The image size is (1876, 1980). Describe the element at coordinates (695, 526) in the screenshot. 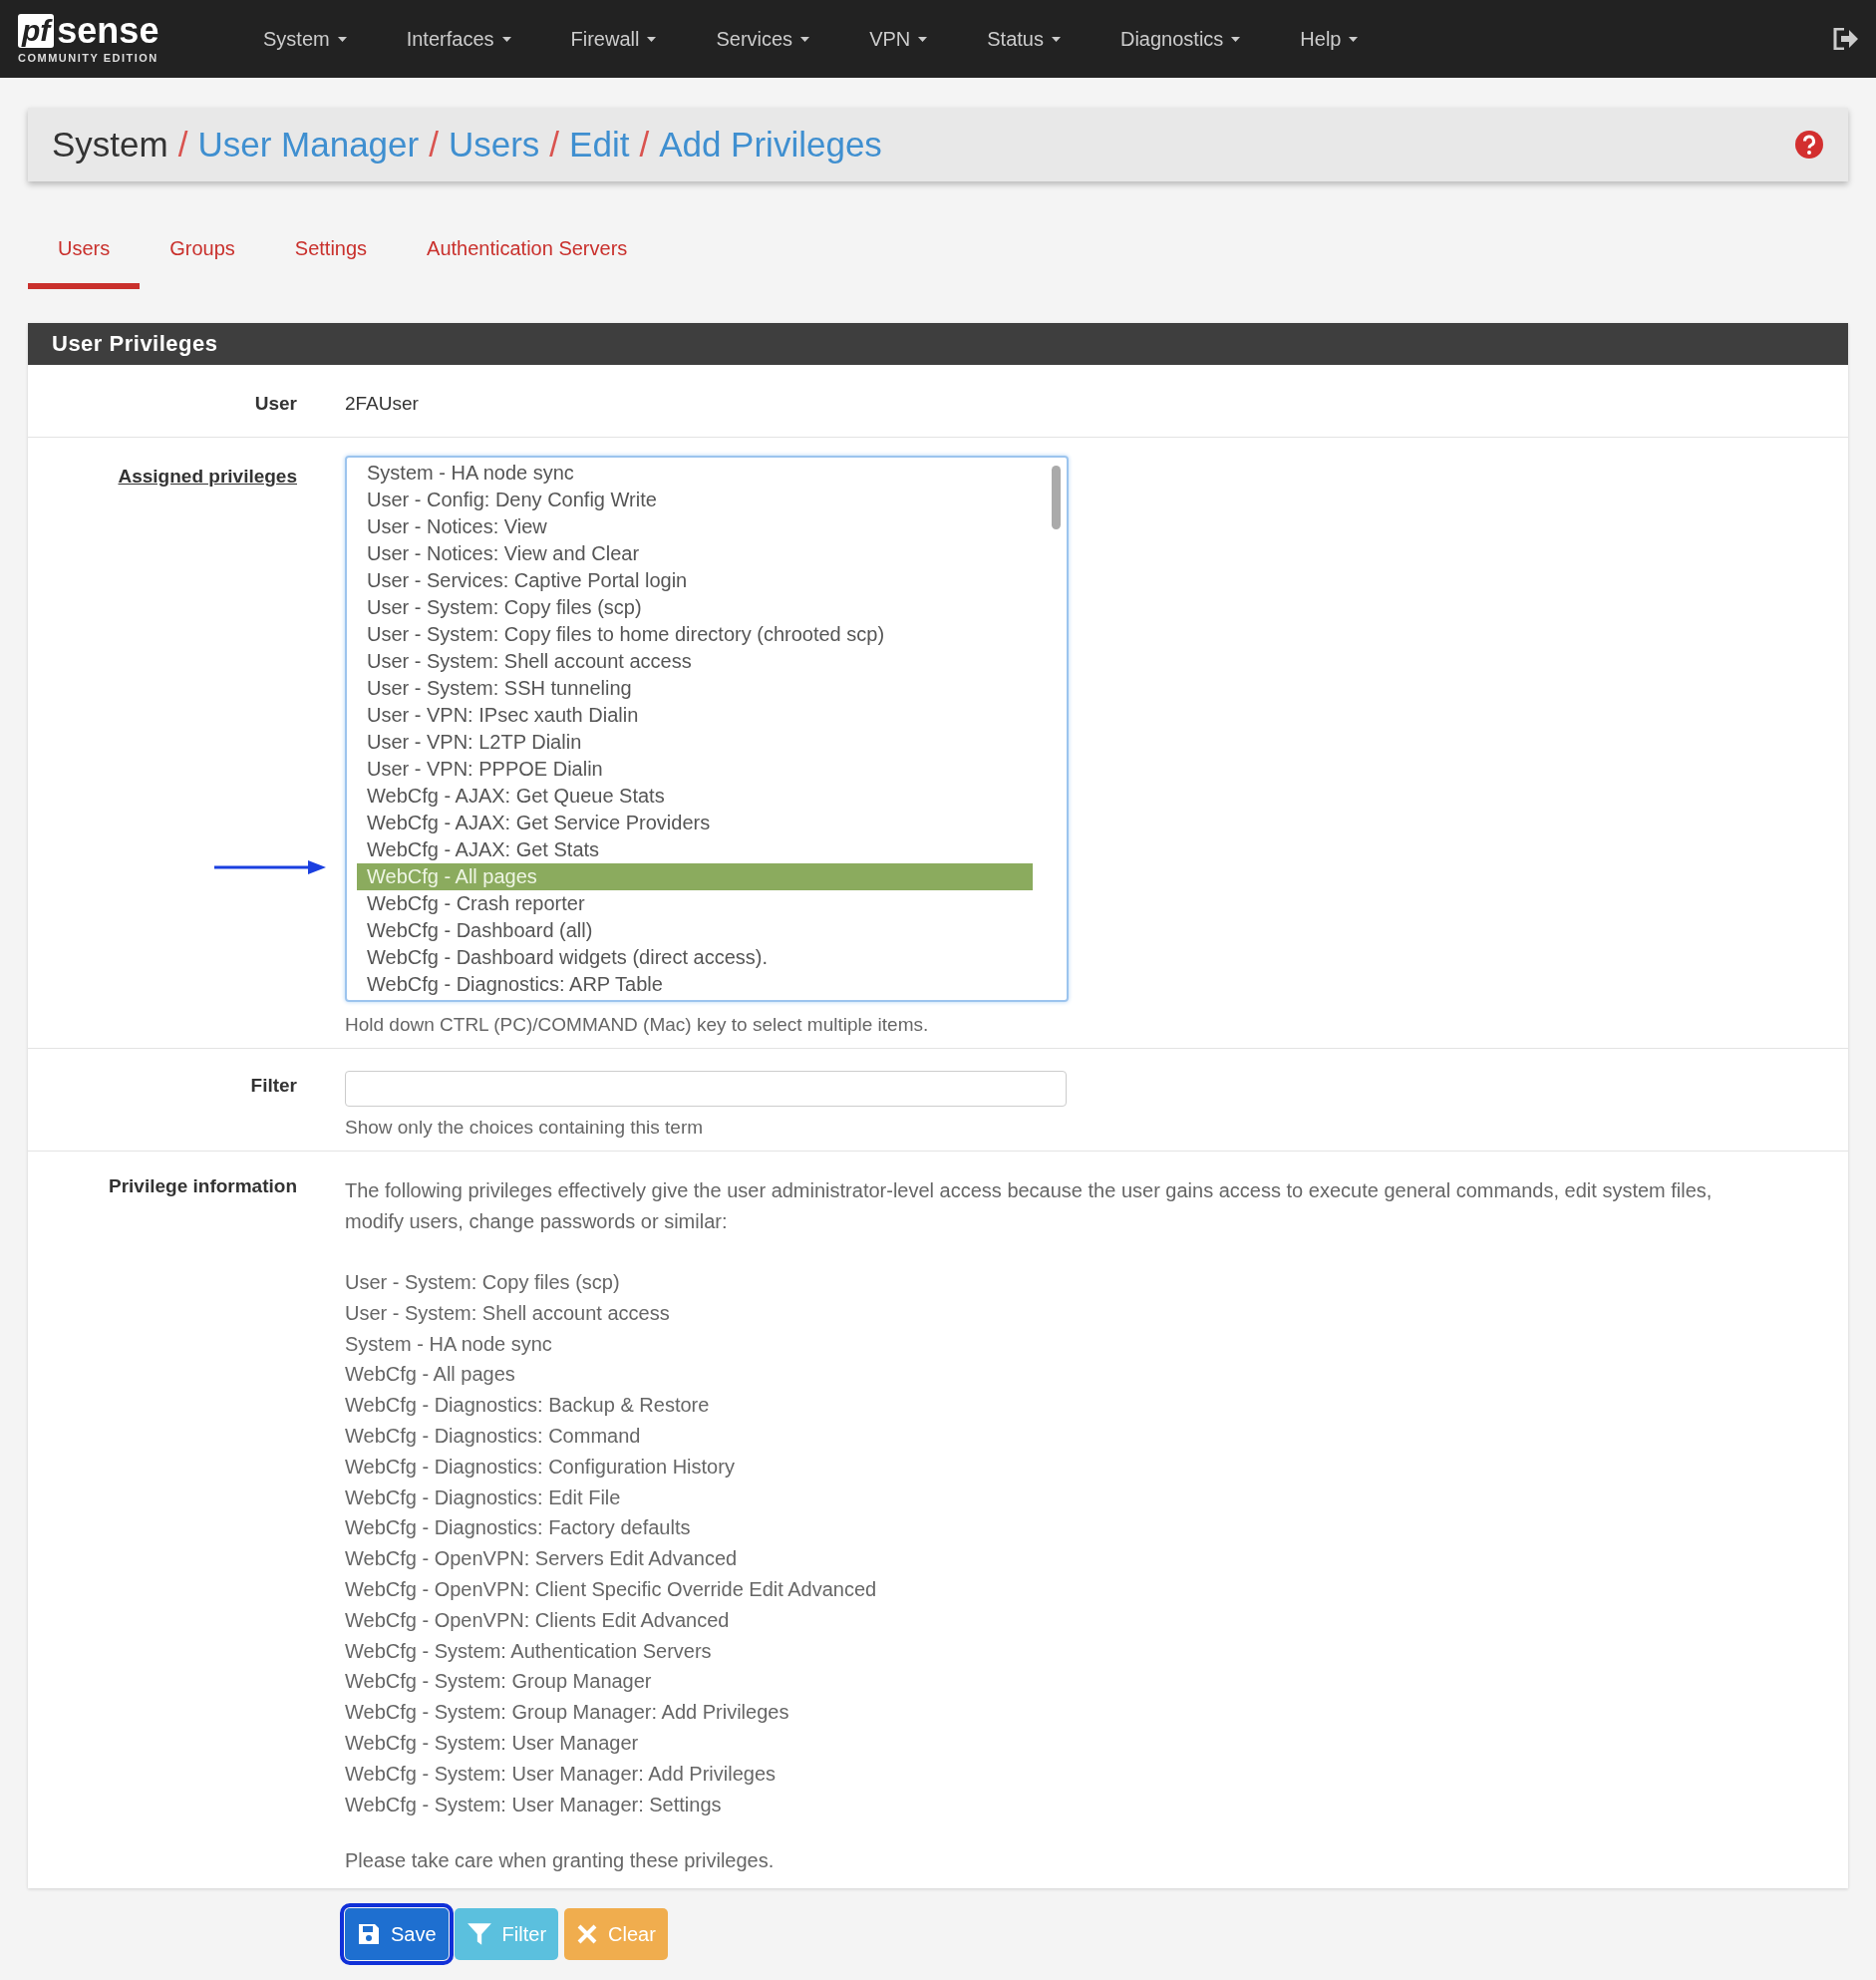

I see `list-option: User - Notices: View` at that location.